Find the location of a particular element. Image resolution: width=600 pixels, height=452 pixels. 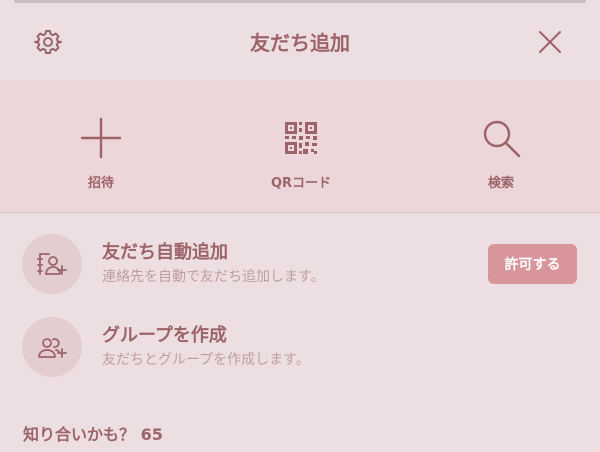

close-icon is located at coordinates (550, 42).